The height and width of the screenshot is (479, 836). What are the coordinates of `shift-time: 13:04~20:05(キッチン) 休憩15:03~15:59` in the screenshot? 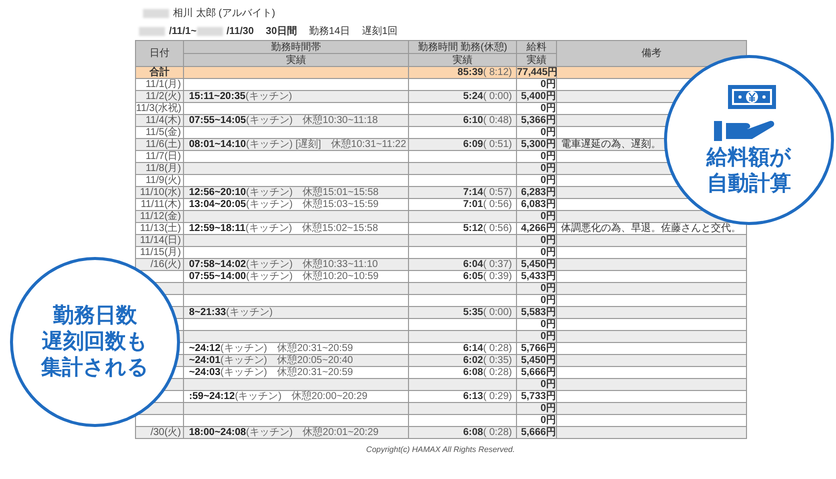 It's located at (284, 204).